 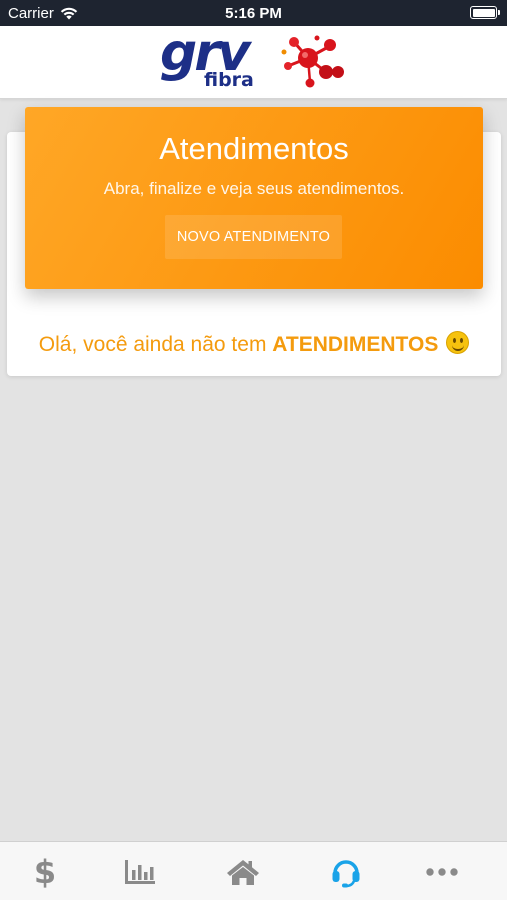 I want to click on tab-financeiro: $, so click(x=47, y=871).